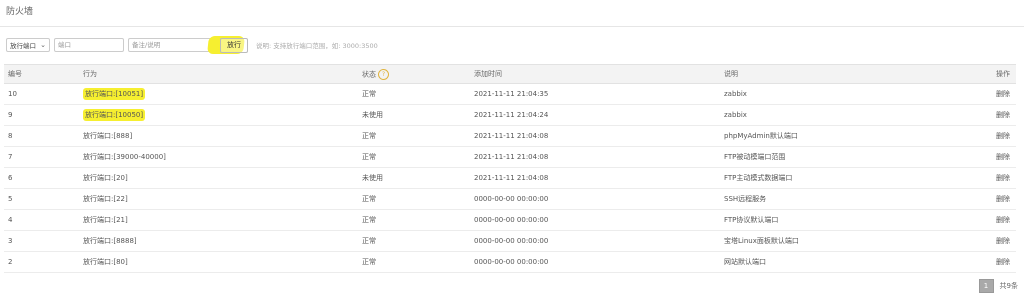 The width and height of the screenshot is (1024, 302). Describe the element at coordinates (218, 178) in the screenshot. I see `cell-action: 放行端口:[20]` at that location.